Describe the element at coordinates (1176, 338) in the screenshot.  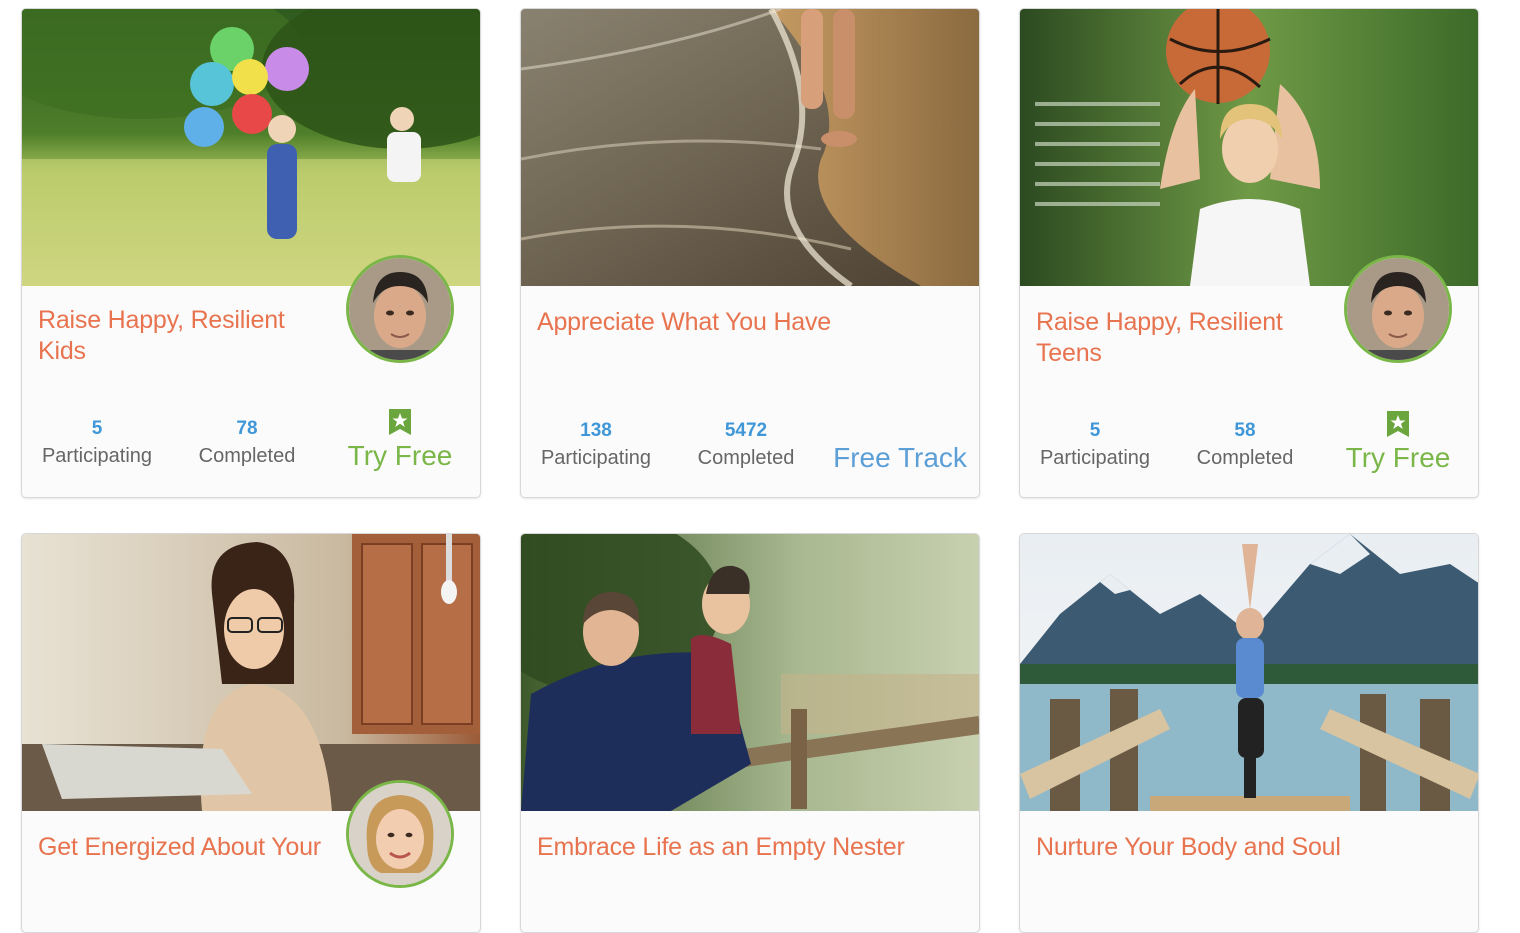
I see `card-title: Raise Happy, Resilient Teens` at that location.